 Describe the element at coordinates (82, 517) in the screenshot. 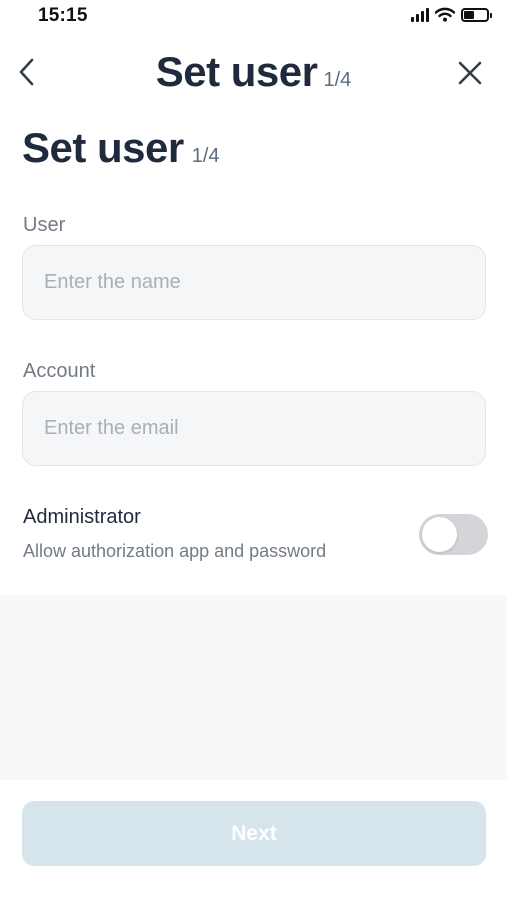

I see `administrator-label: Administrator` at that location.